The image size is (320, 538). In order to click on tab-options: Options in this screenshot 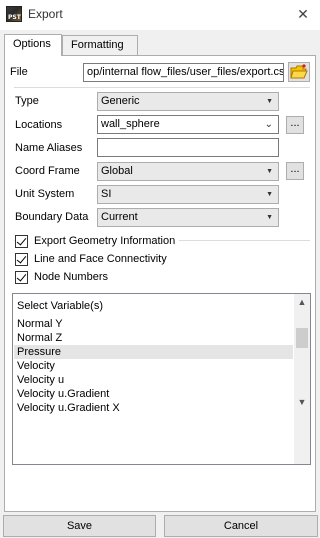, I will do `click(33, 45)`.